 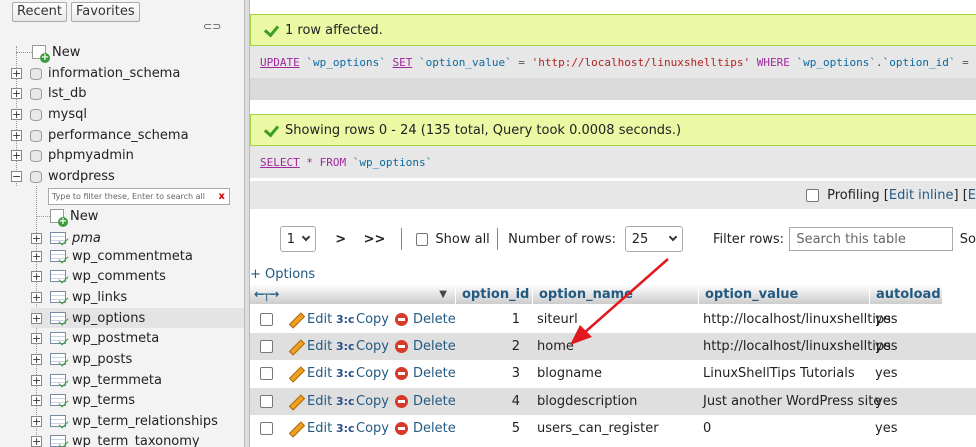 I want to click on column-arrows-icon: ←┬→, so click(x=266, y=294).